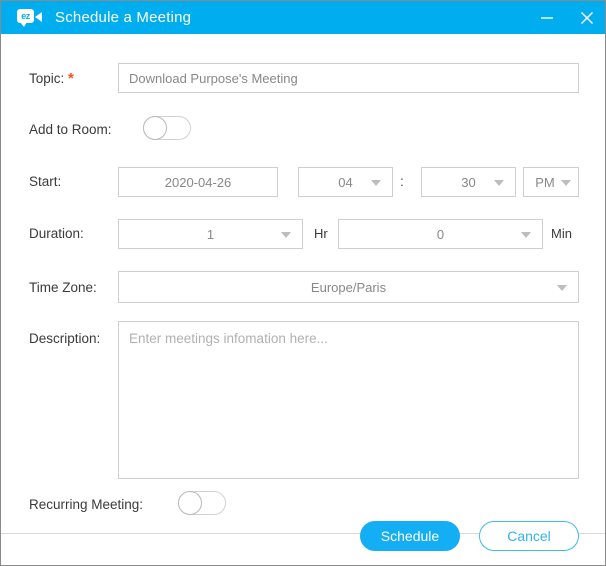 The width and height of the screenshot is (606, 566). I want to click on duration-minutes-unit: Min, so click(561, 233).